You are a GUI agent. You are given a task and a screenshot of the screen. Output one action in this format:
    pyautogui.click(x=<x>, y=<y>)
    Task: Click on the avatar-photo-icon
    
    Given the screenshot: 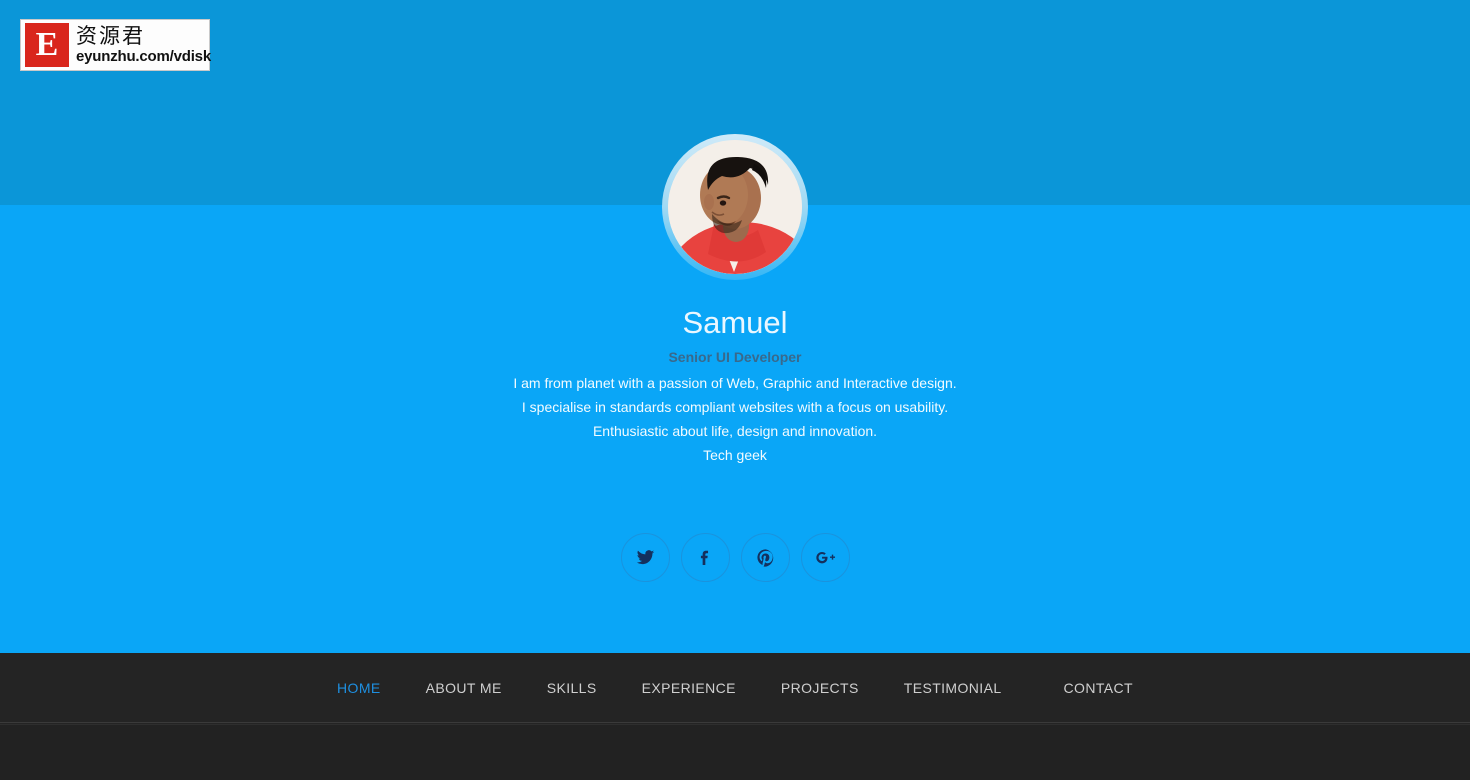 What is the action you would take?
    pyautogui.click(x=735, y=207)
    